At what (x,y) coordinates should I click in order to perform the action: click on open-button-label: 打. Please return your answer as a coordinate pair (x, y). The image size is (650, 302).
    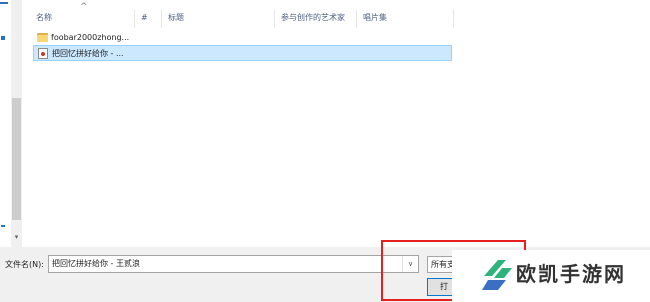
    Looking at the image, I should click on (444, 286).